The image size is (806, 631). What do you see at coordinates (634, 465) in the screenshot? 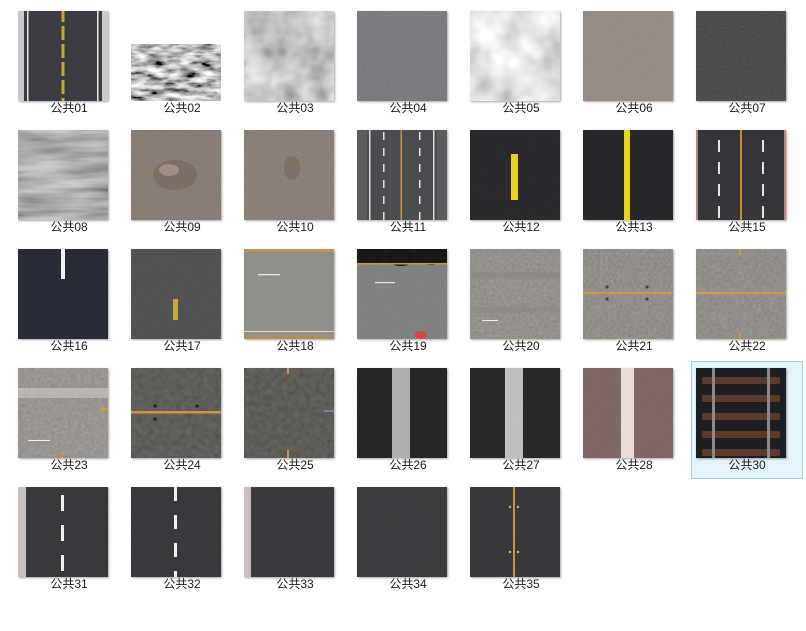
I see `file-name: 公共28` at bounding box center [634, 465].